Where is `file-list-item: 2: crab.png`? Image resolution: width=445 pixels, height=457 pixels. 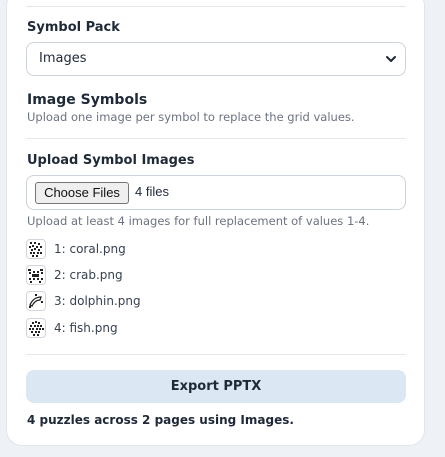 file-list-item: 2: crab.png is located at coordinates (74, 275).